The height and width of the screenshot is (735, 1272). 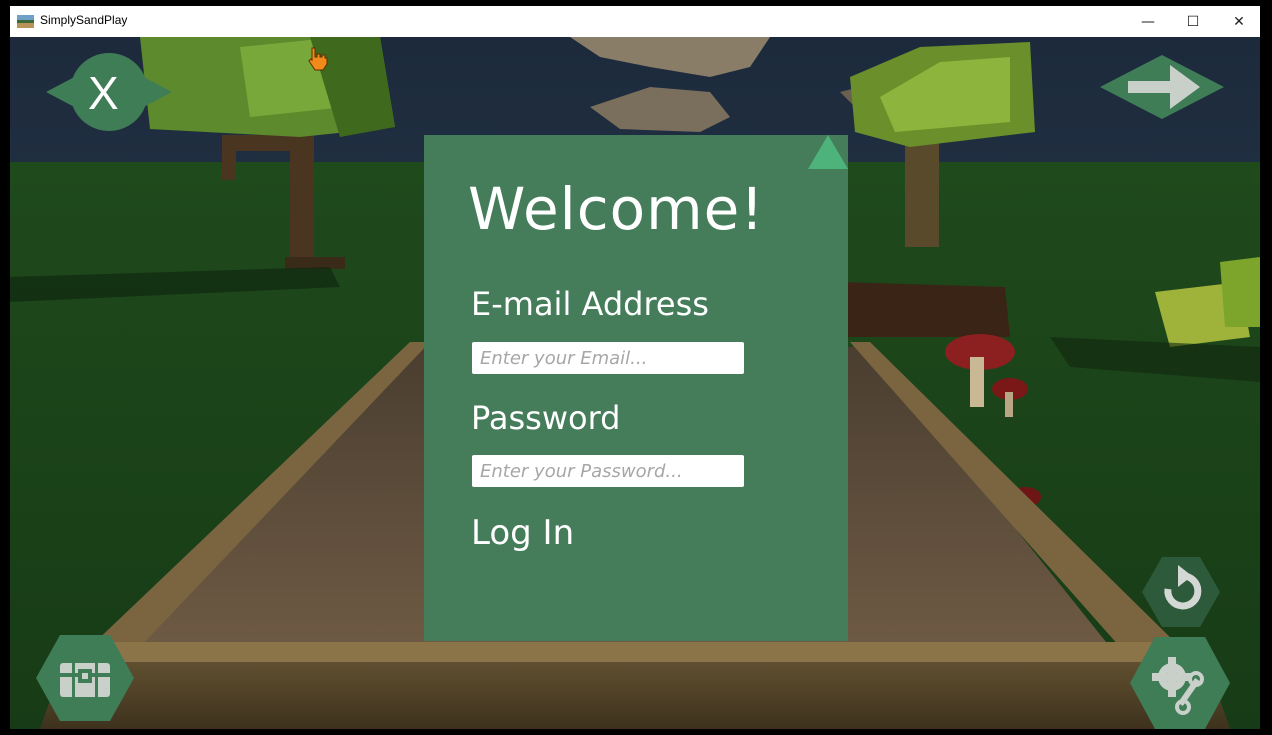 What do you see at coordinates (608, 471) in the screenshot?
I see `password-field` at bounding box center [608, 471].